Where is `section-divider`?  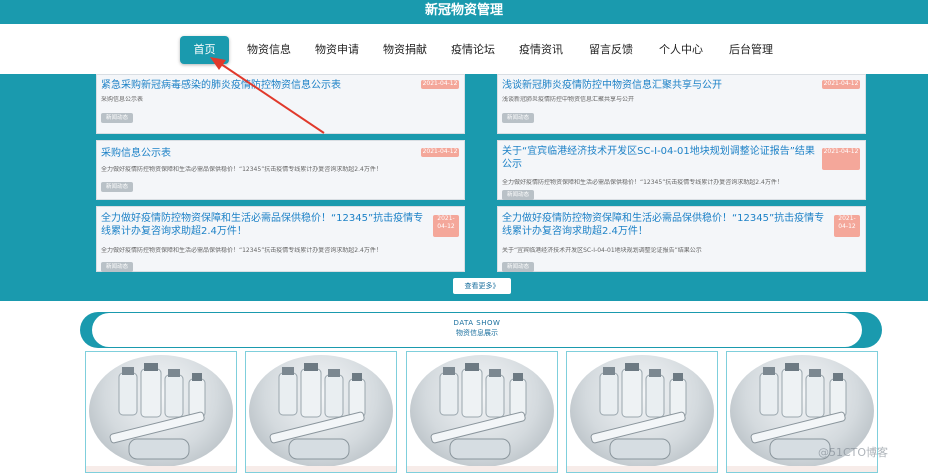 section-divider is located at coordinates (464, 299).